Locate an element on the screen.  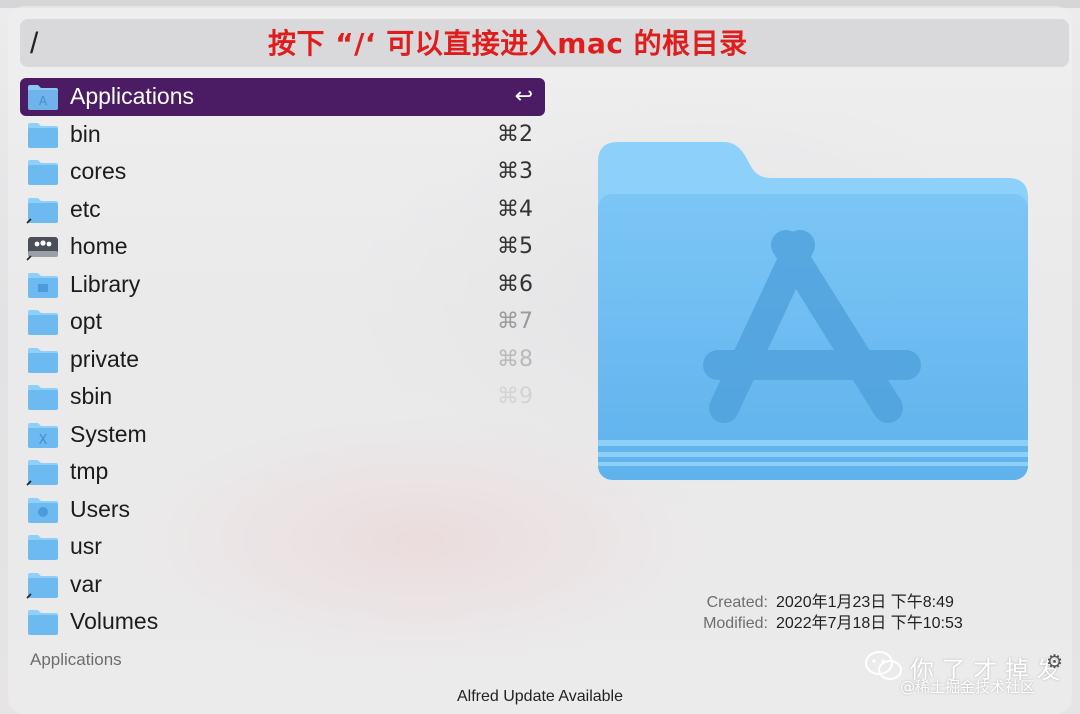
result-label: home is located at coordinates (99, 246).